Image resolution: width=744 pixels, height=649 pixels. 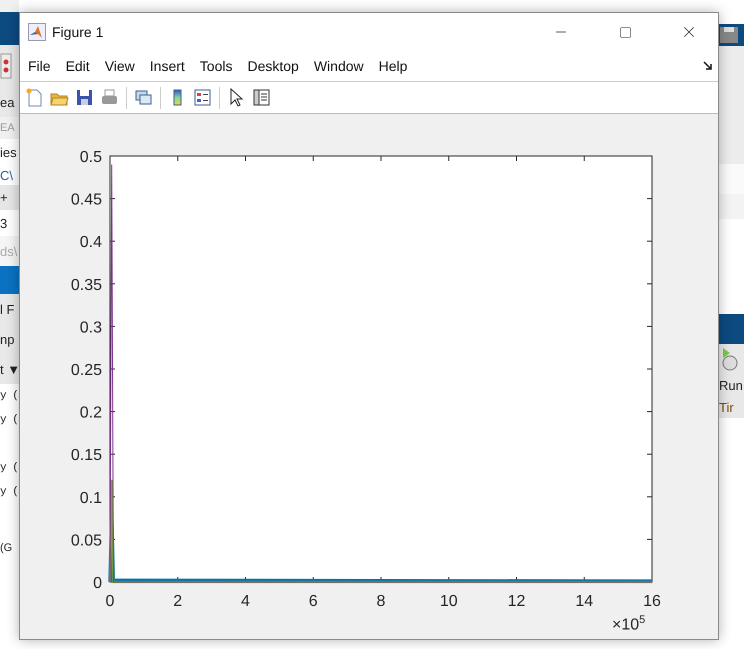 I want to click on tick-label: 0.4, so click(x=91, y=243).